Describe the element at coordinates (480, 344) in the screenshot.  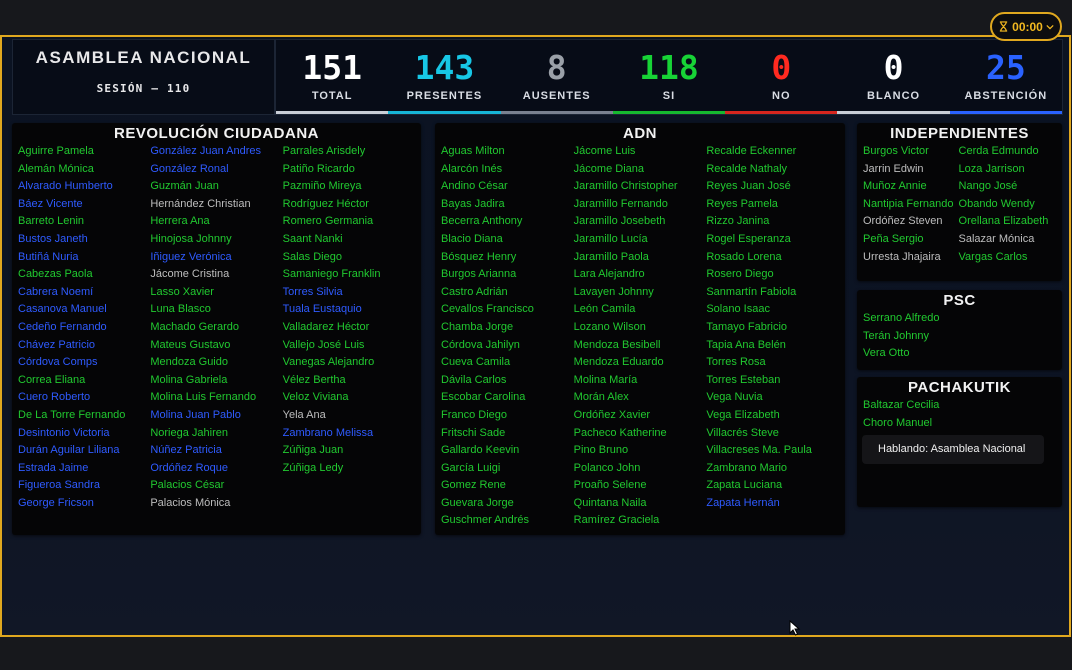
I see `member-name: Córdova Jahilyn` at that location.